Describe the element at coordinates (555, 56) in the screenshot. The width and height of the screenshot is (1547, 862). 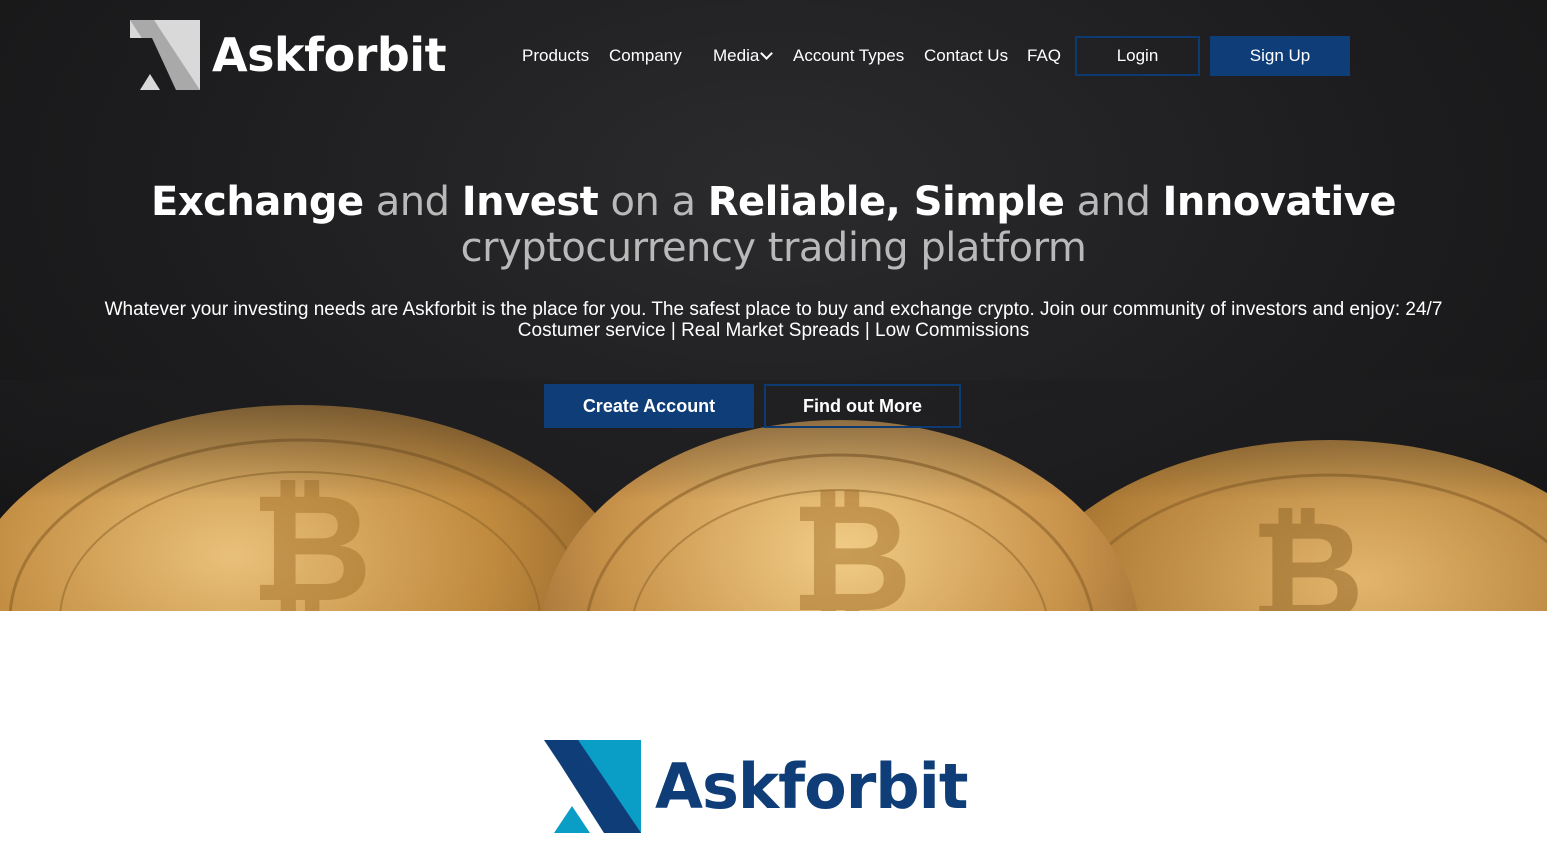
I see `nav-products: Products` at that location.